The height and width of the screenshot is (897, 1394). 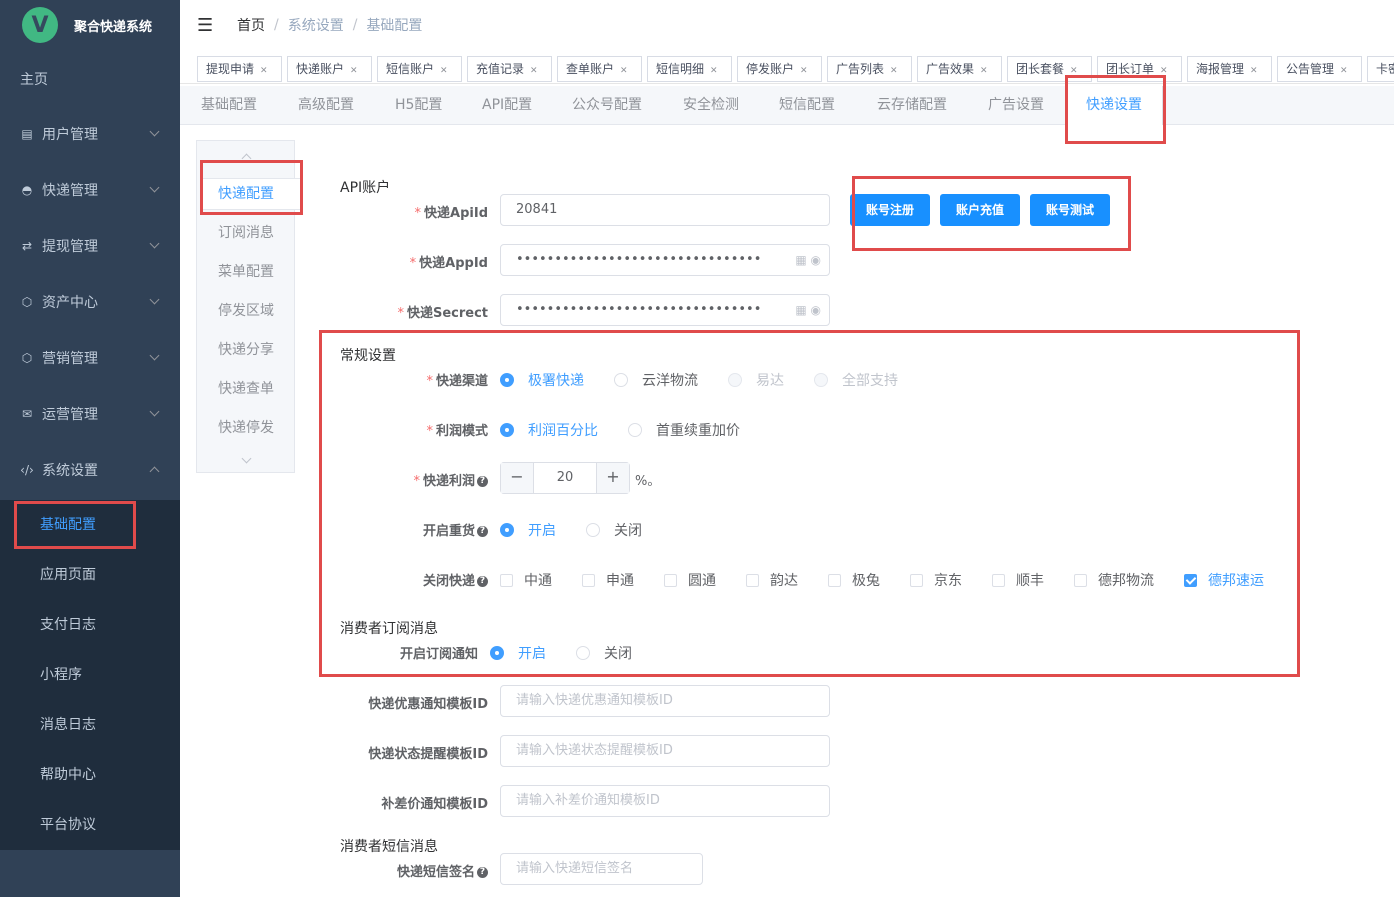 What do you see at coordinates (90, 25) in the screenshot?
I see `logo: V 聚合快递系统` at bounding box center [90, 25].